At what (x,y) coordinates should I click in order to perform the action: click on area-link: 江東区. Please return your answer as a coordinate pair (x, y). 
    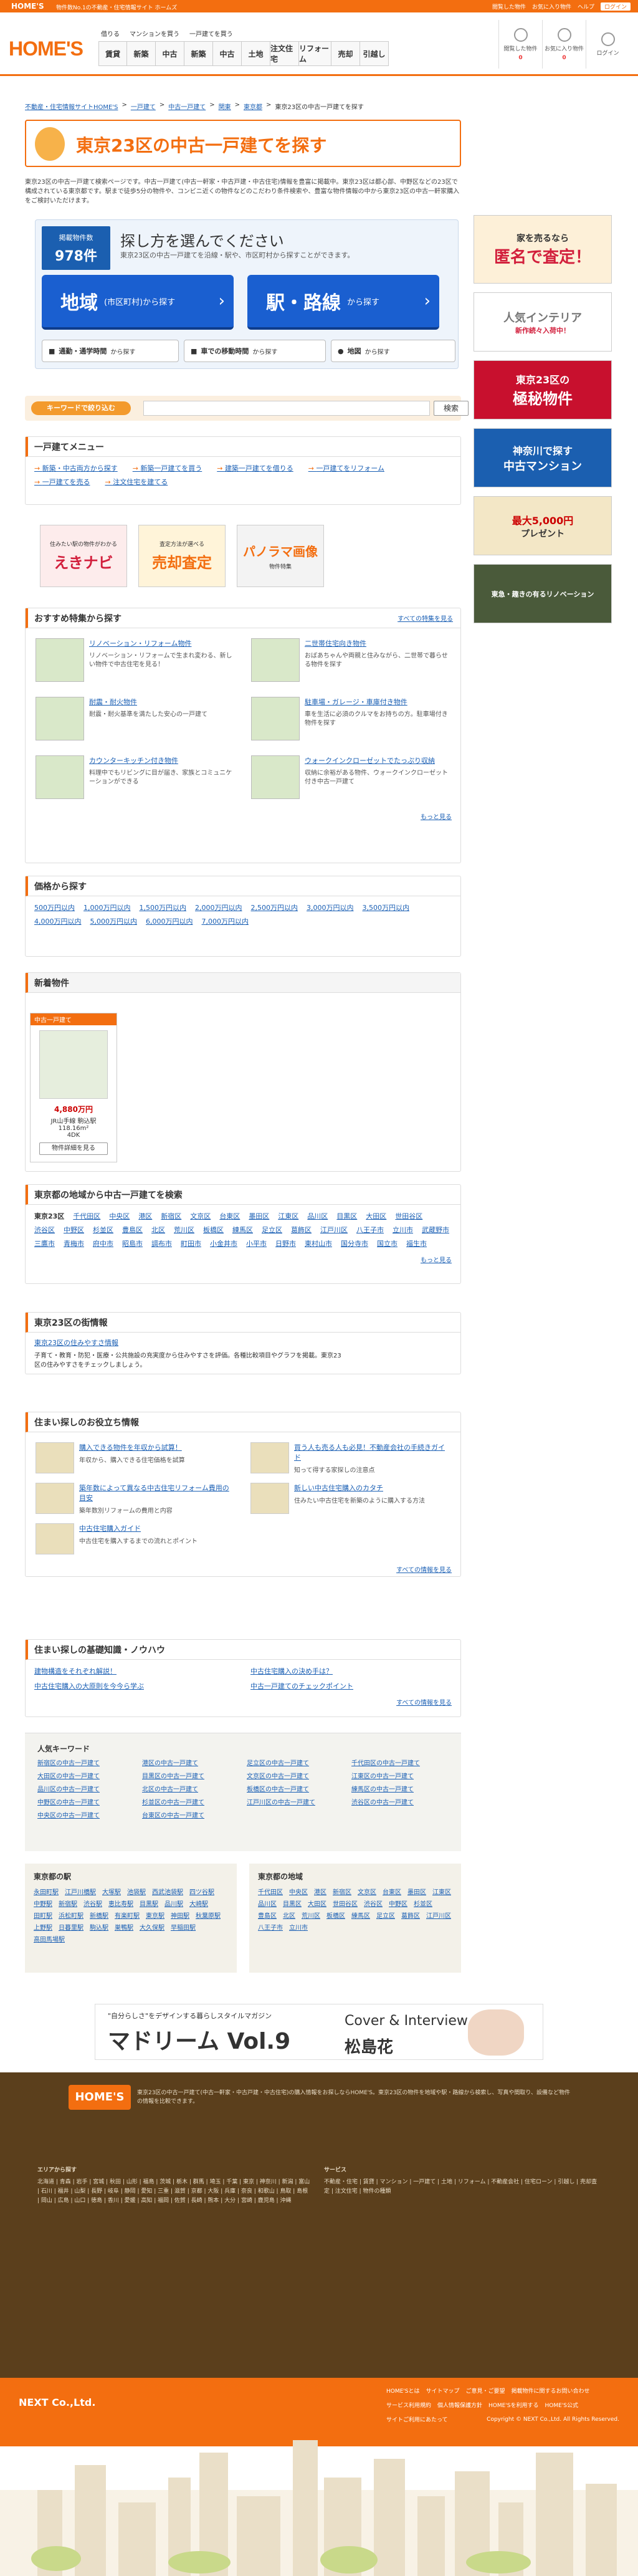
    Looking at the image, I should click on (288, 1216).